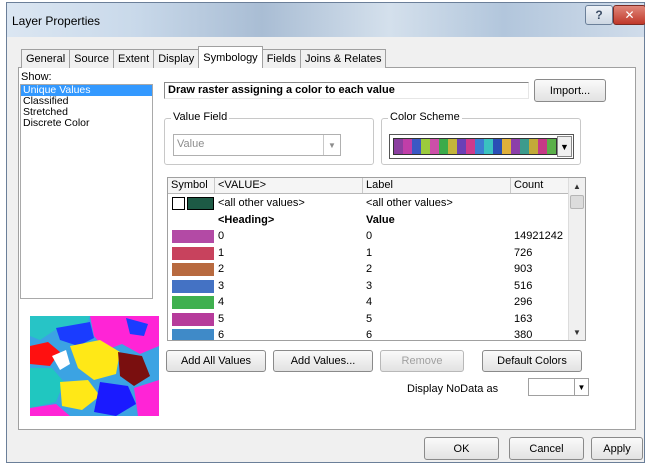 The image size is (645, 463). I want to click on value-field-legend: Value Field, so click(200, 117).